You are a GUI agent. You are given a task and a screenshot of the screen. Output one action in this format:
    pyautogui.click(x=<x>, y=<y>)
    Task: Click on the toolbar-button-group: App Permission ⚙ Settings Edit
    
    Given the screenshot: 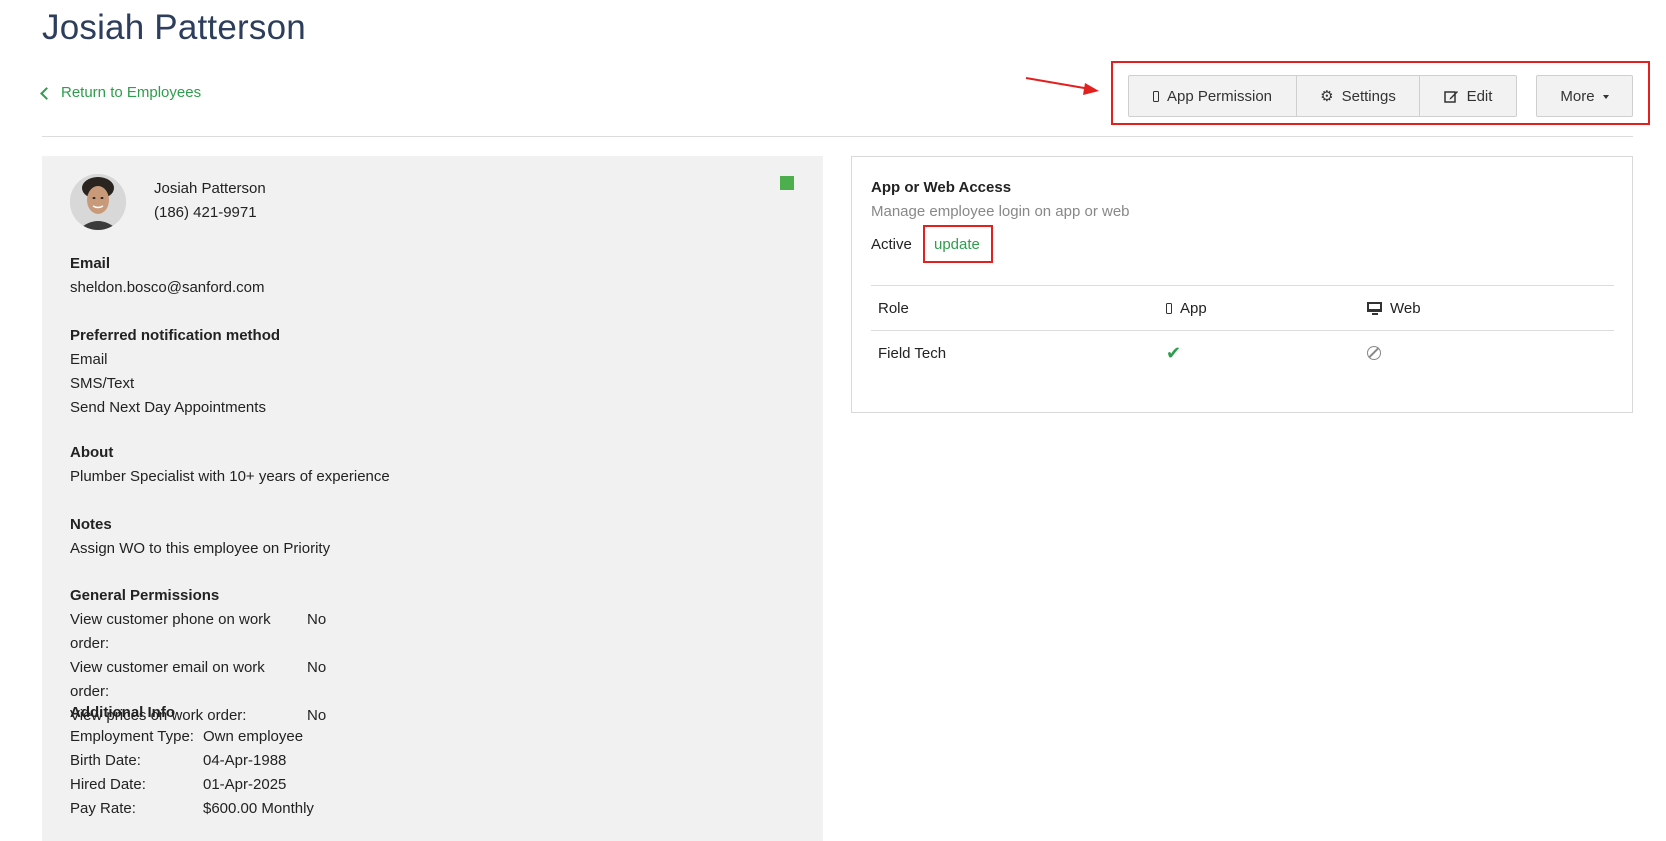 What is the action you would take?
    pyautogui.click(x=1322, y=96)
    